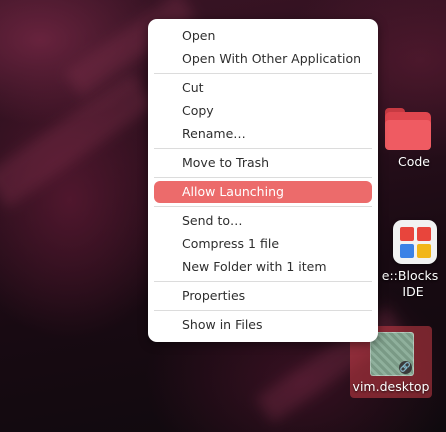  Describe the element at coordinates (263, 244) in the screenshot. I see `menu-item-compress: Compress 1 file` at that location.